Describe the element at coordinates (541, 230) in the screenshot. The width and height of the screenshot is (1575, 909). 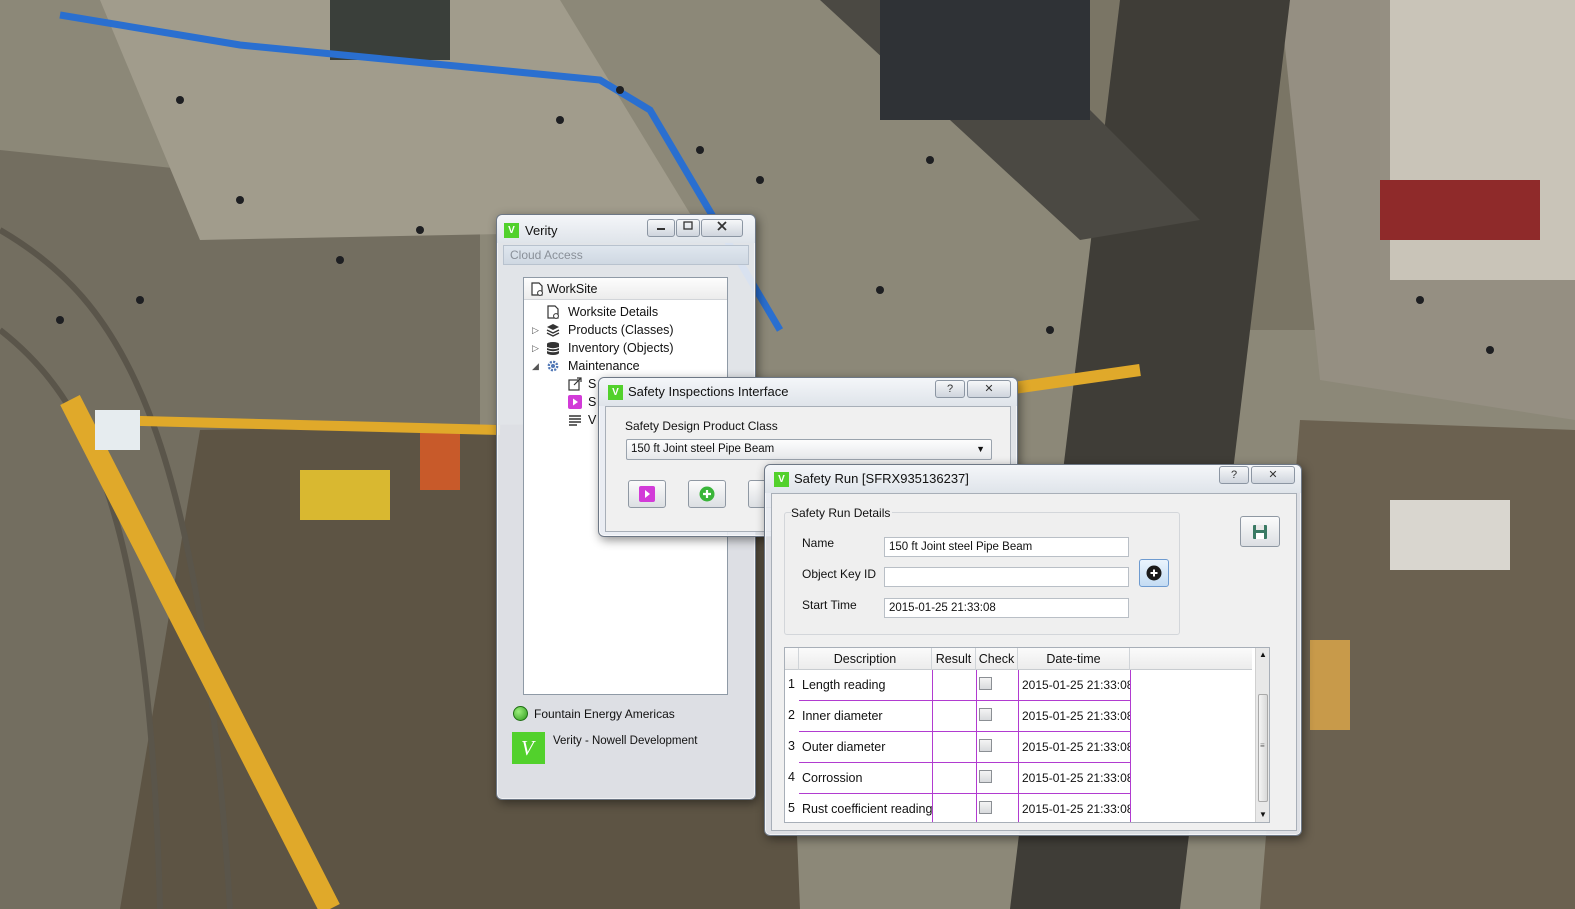
I see `verity-window-title: Verity` at that location.